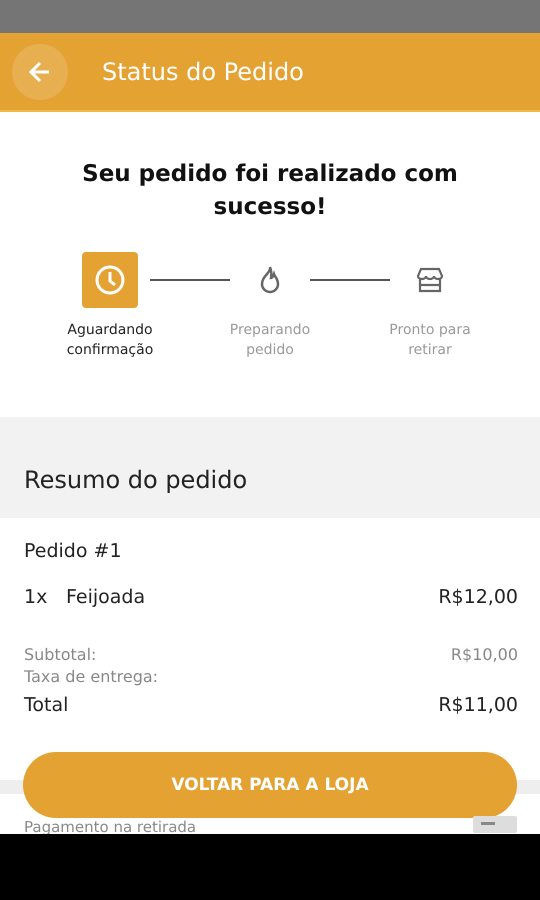  What do you see at coordinates (270, 785) in the screenshot?
I see `back-to-store-button: VOLTAR PARA A LOJA` at bounding box center [270, 785].